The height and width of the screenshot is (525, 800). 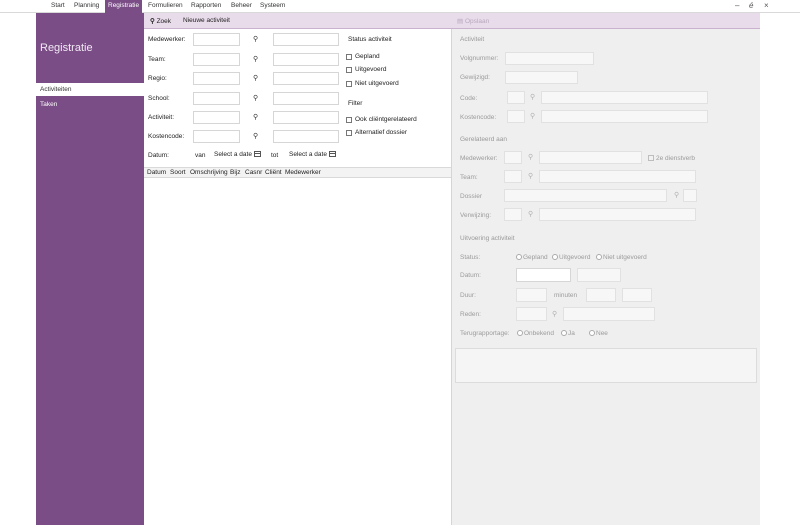 What do you see at coordinates (651, 158) in the screenshot?
I see `second-worker-checkbox` at bounding box center [651, 158].